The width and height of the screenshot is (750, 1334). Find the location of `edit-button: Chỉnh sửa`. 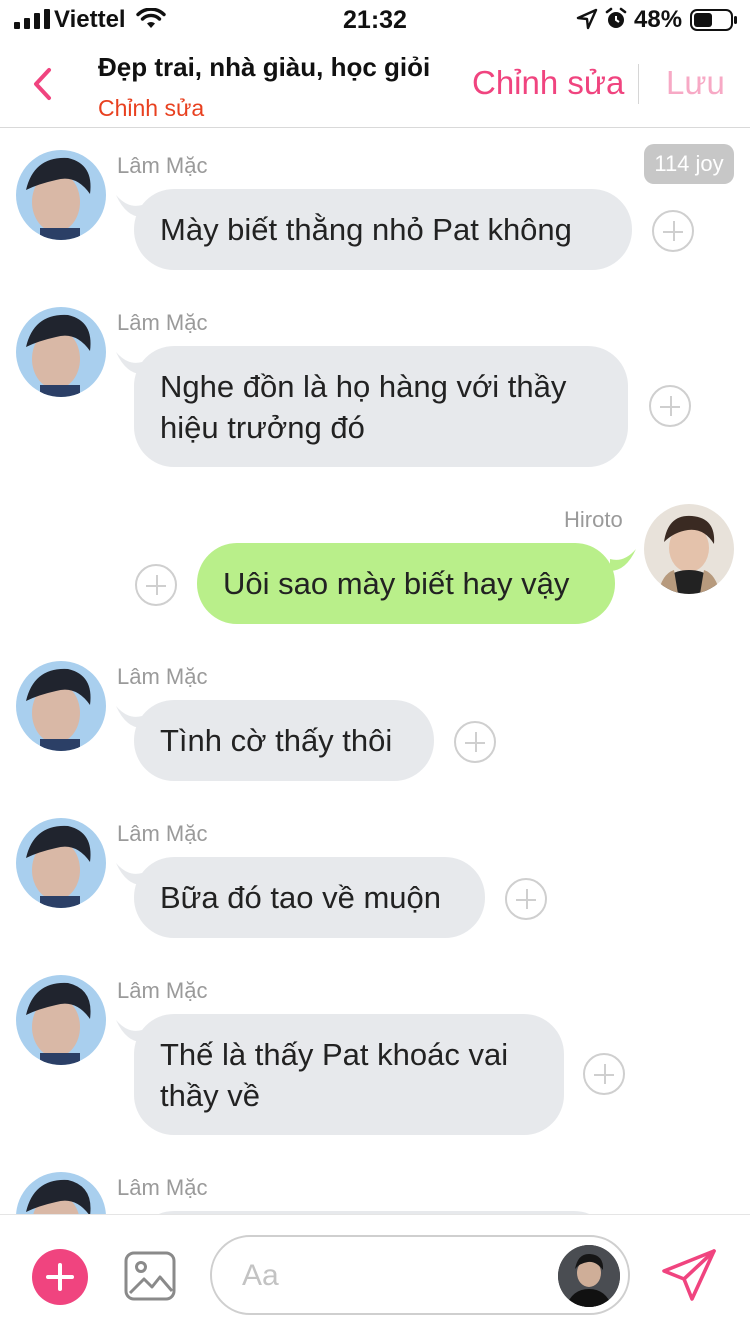

edit-button: Chỉnh sửa is located at coordinates (548, 83).